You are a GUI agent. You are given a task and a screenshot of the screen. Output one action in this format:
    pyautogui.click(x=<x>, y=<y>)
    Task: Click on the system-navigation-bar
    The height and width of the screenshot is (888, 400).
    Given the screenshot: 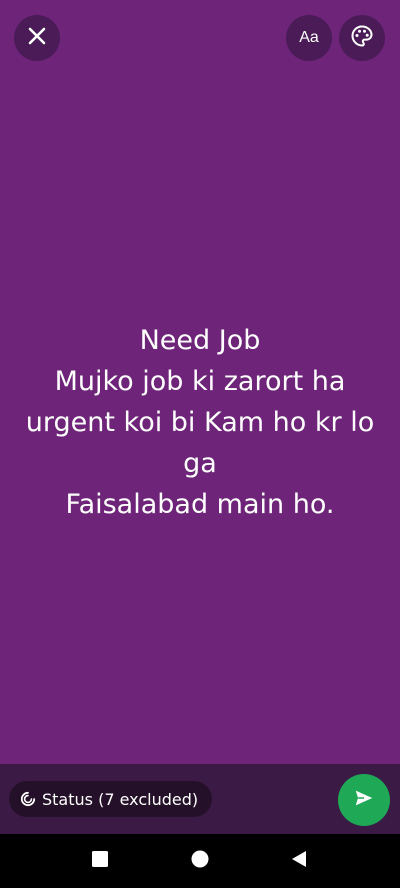 What is the action you would take?
    pyautogui.click(x=200, y=861)
    